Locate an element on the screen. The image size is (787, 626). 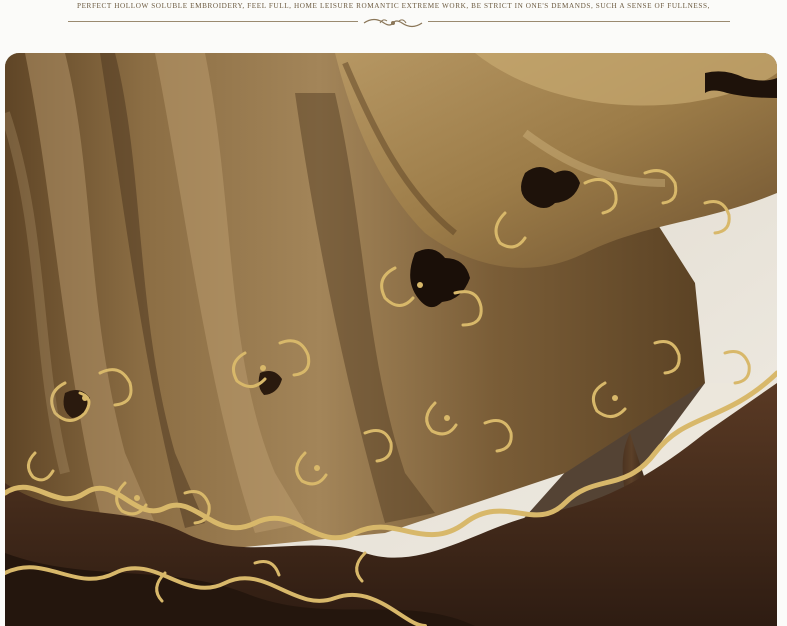
divider-left is located at coordinates (213, 21).